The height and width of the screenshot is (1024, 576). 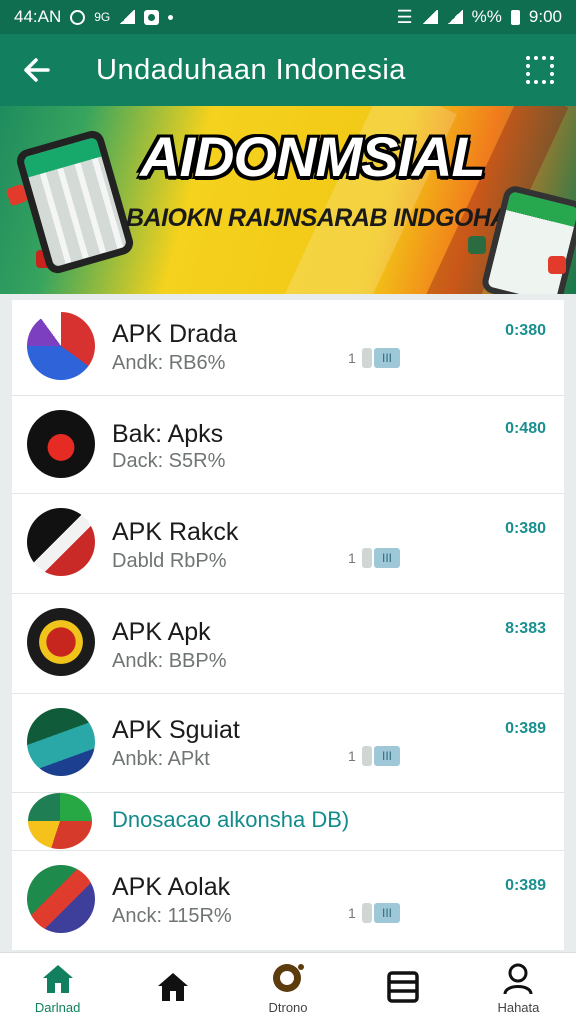 What do you see at coordinates (78, 17) in the screenshot?
I see `alarm-icon` at bounding box center [78, 17].